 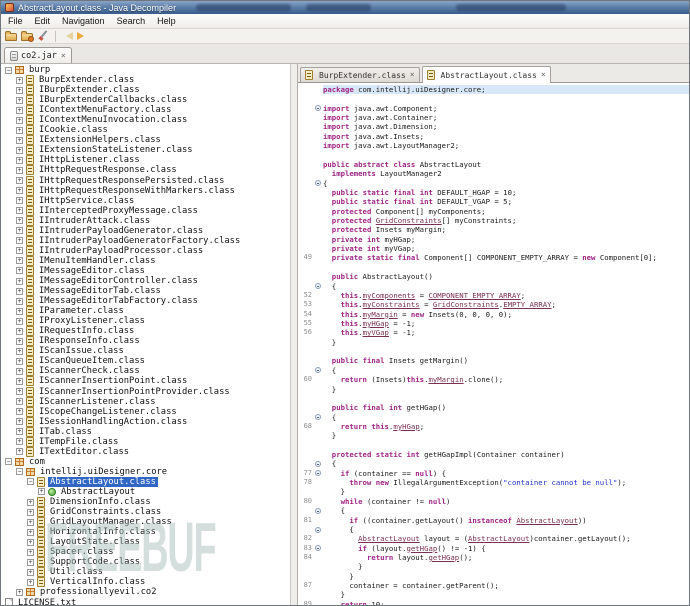 What do you see at coordinates (145, 552) in the screenshot?
I see `tree-item: + Spacer.class` at bounding box center [145, 552].